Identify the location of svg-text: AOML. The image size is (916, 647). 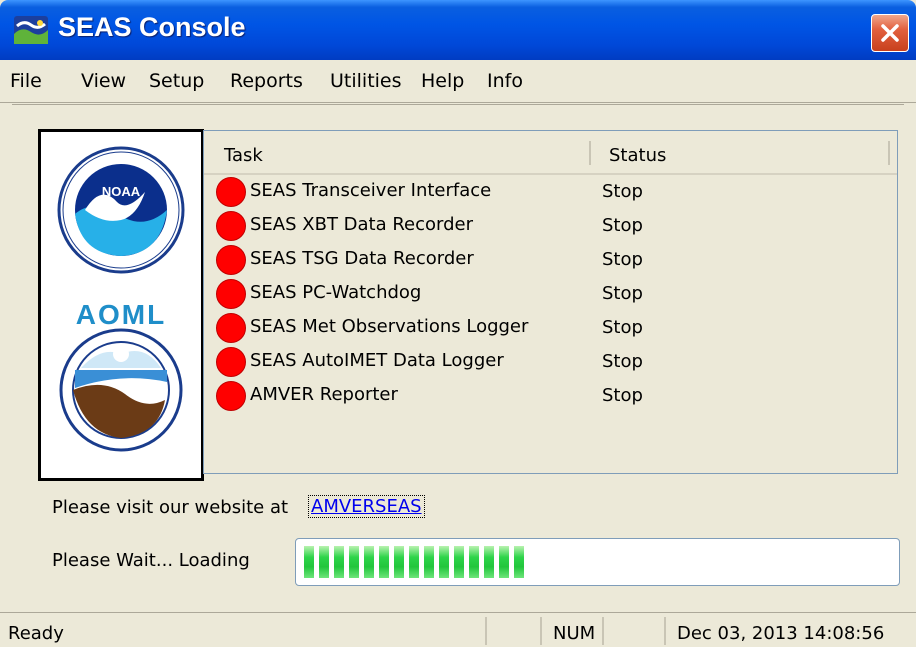
(121, 314).